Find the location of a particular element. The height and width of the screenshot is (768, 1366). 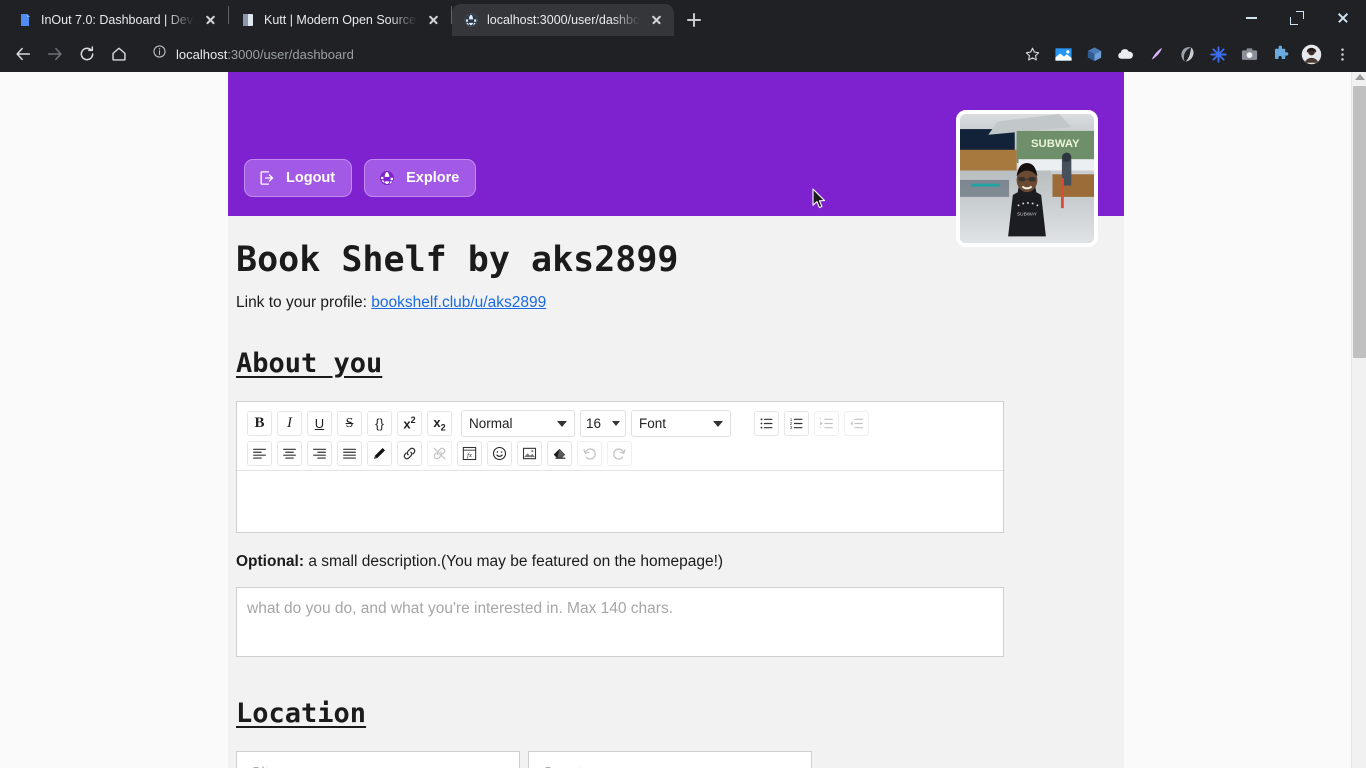

location-fields is located at coordinates (667, 759).